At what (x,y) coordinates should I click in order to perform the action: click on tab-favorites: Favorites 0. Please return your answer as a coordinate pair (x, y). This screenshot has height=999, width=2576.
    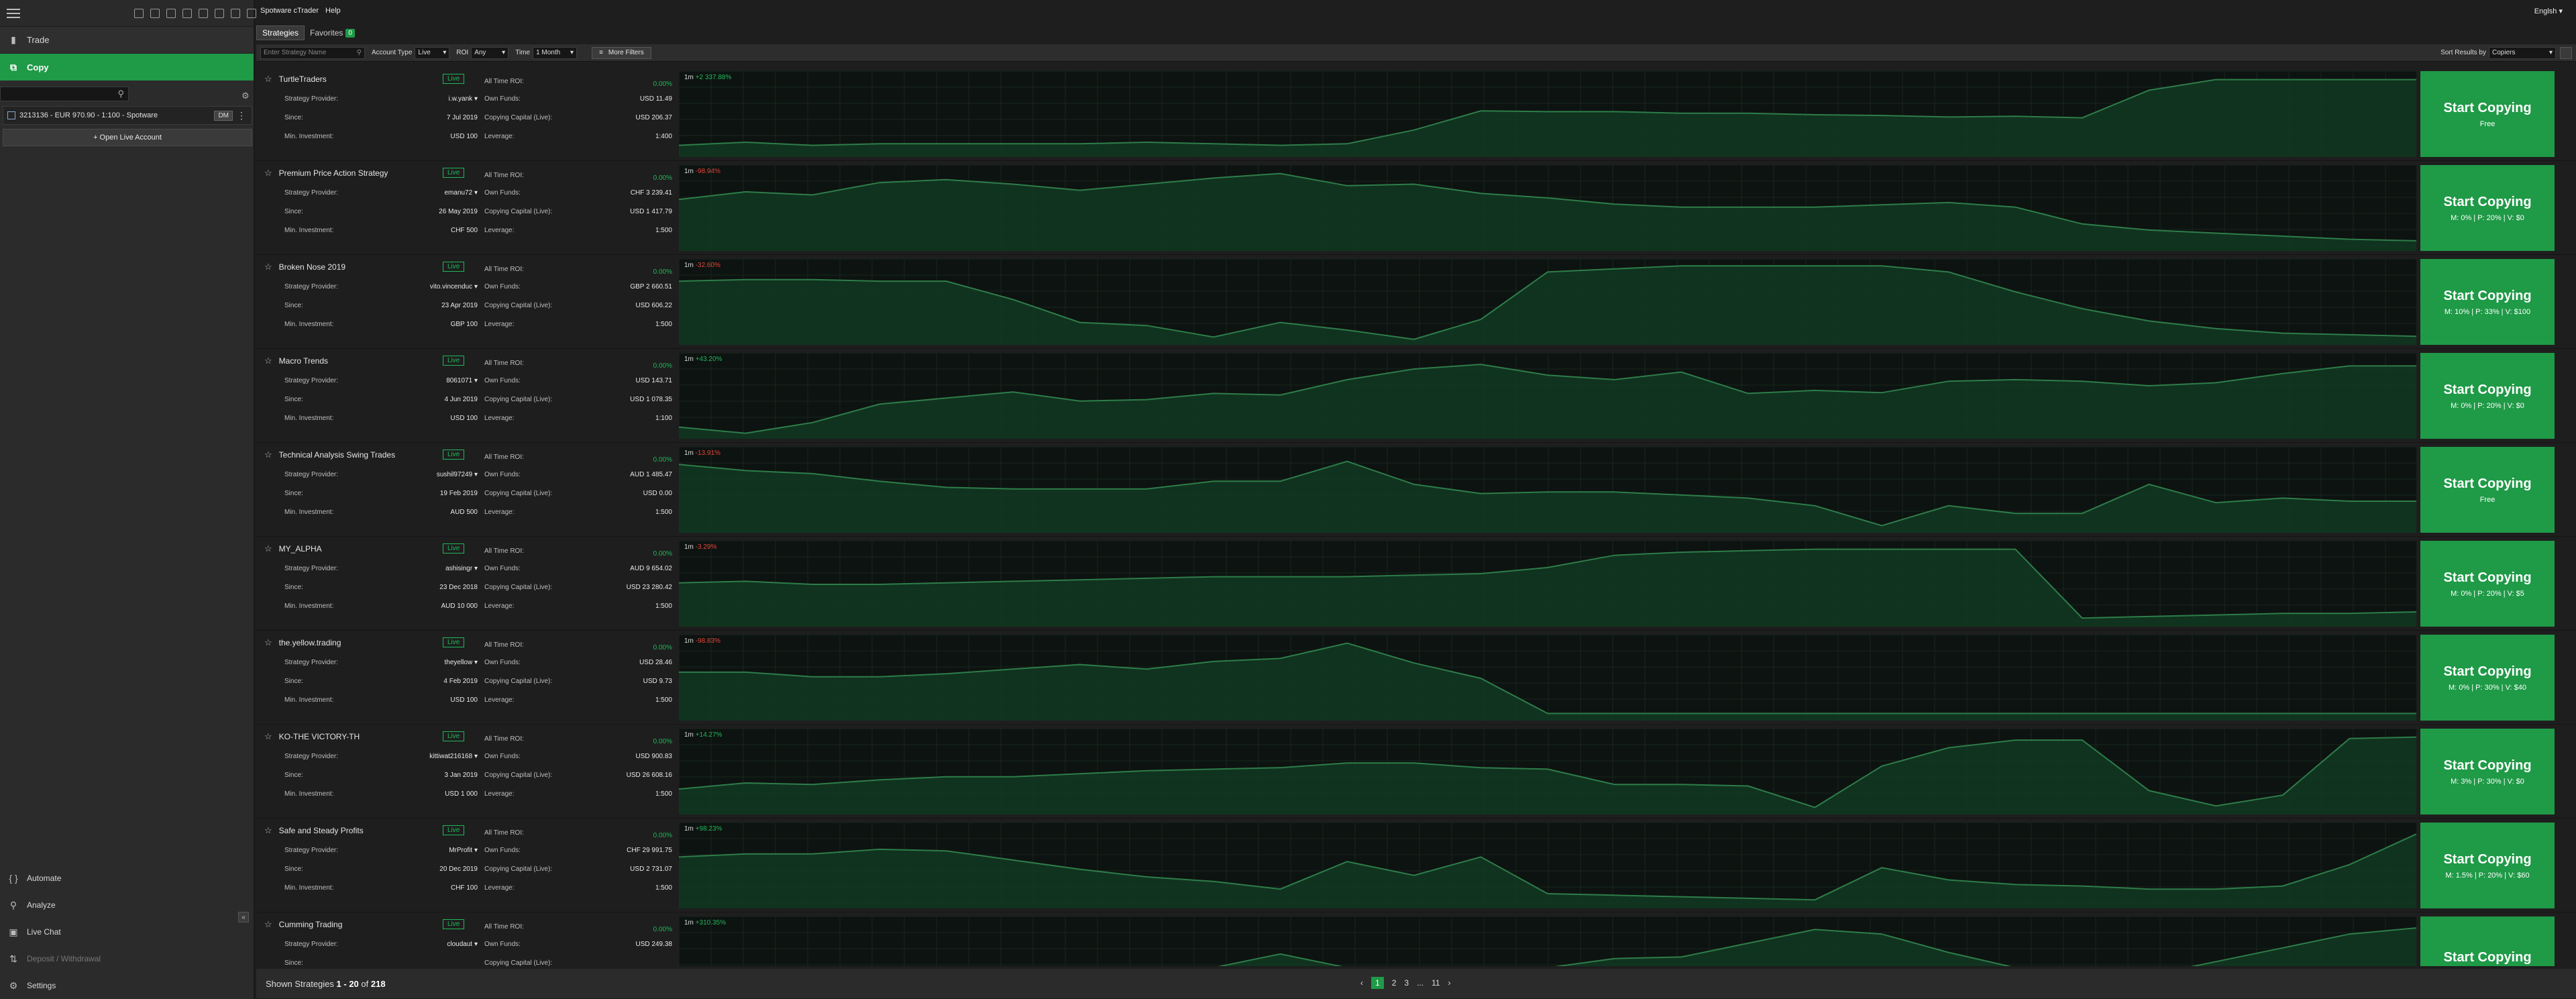
    Looking at the image, I should click on (332, 32).